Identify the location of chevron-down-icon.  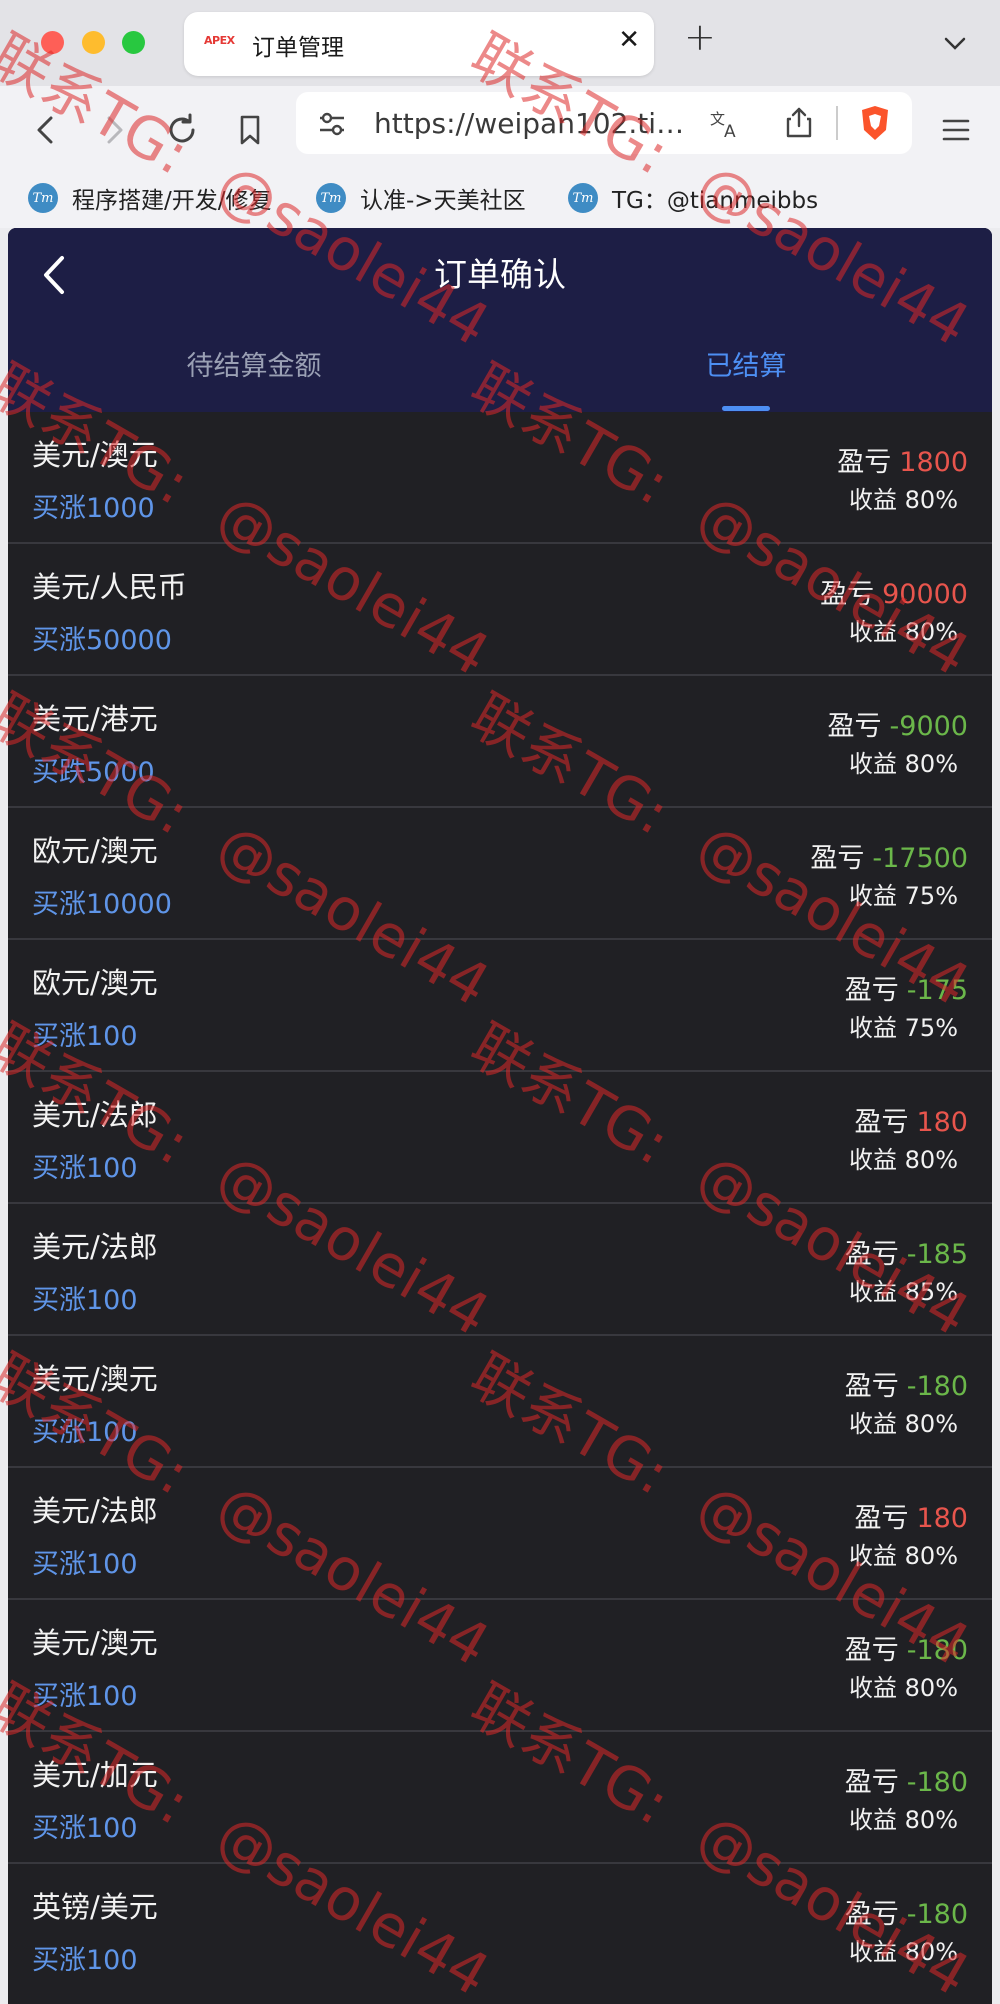
(955, 43).